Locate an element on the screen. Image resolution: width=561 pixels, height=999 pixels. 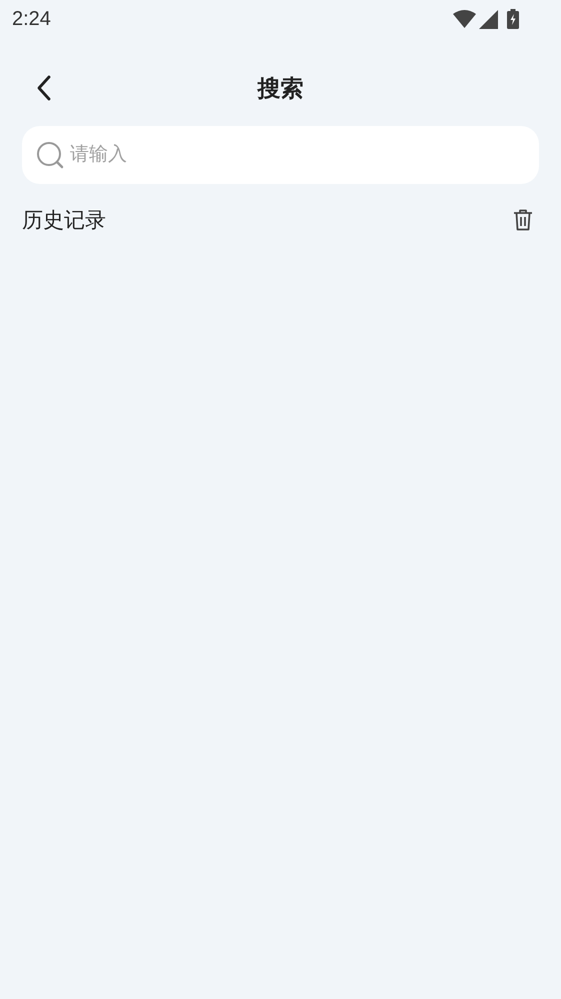
page-title: 搜索 is located at coordinates (281, 88).